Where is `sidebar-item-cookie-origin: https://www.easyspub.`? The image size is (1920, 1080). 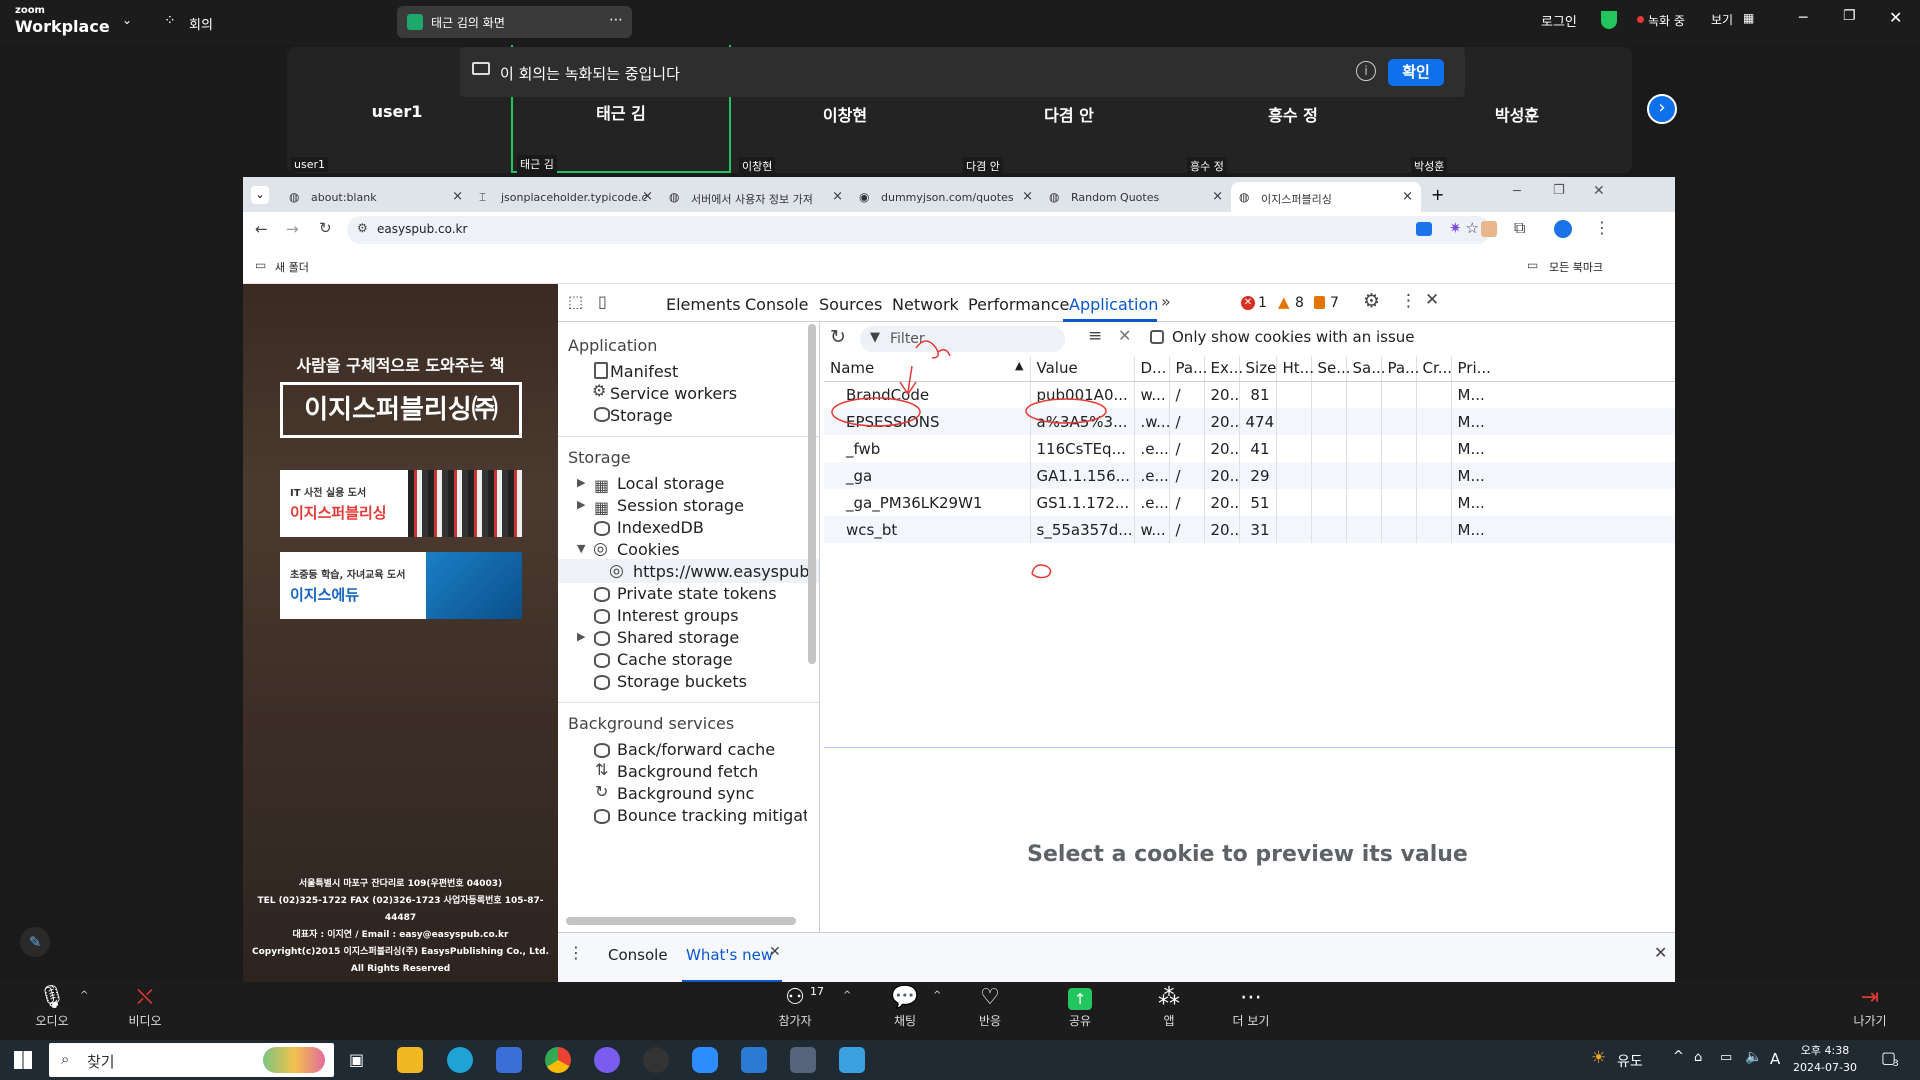
sidebar-item-cookie-origin: https://www.easyspub. is located at coordinates (724, 571).